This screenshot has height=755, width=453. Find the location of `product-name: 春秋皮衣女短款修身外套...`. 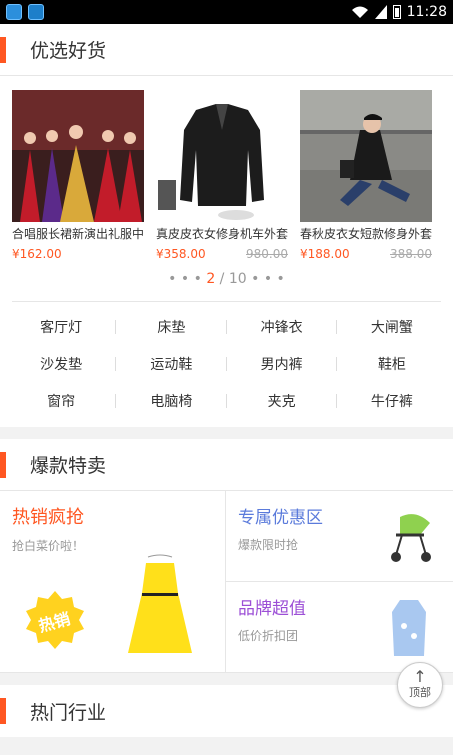

product-name: 春秋皮衣女短款修身外套... is located at coordinates (366, 233).